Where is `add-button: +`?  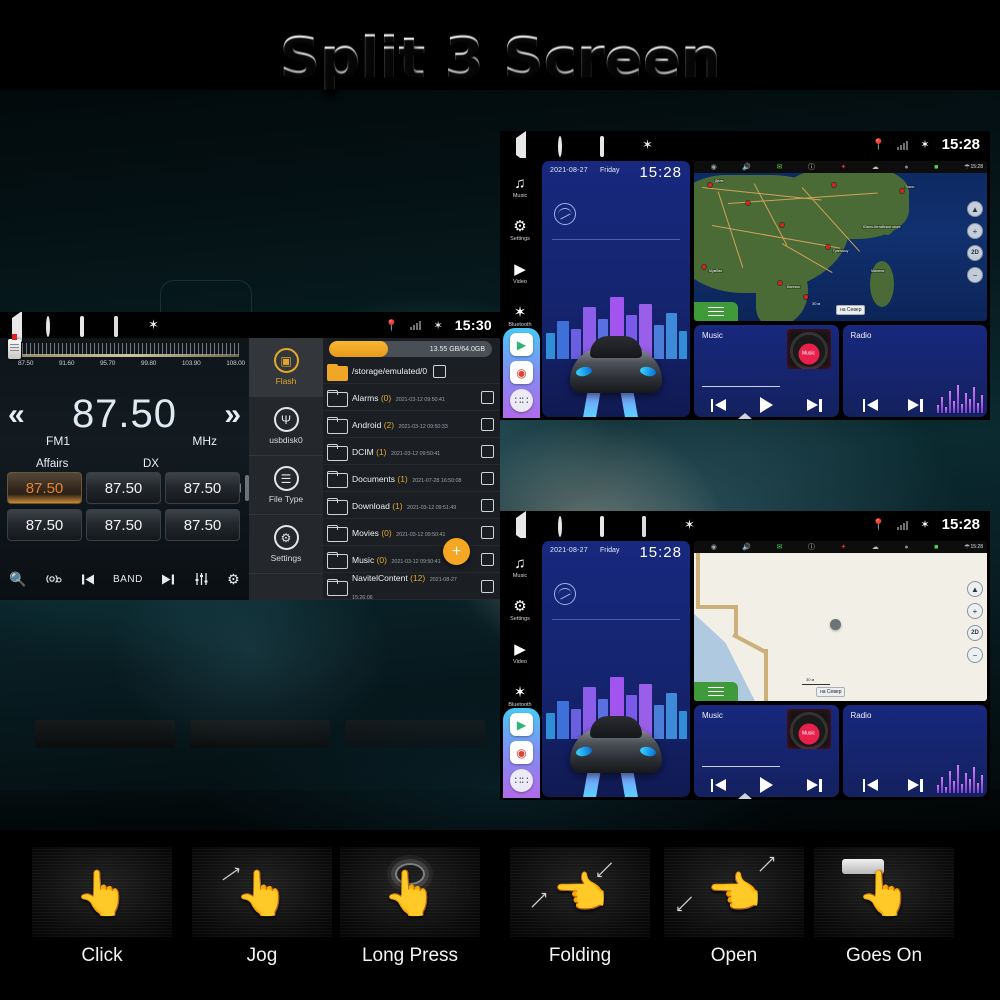
add-button: + is located at coordinates (456, 551).